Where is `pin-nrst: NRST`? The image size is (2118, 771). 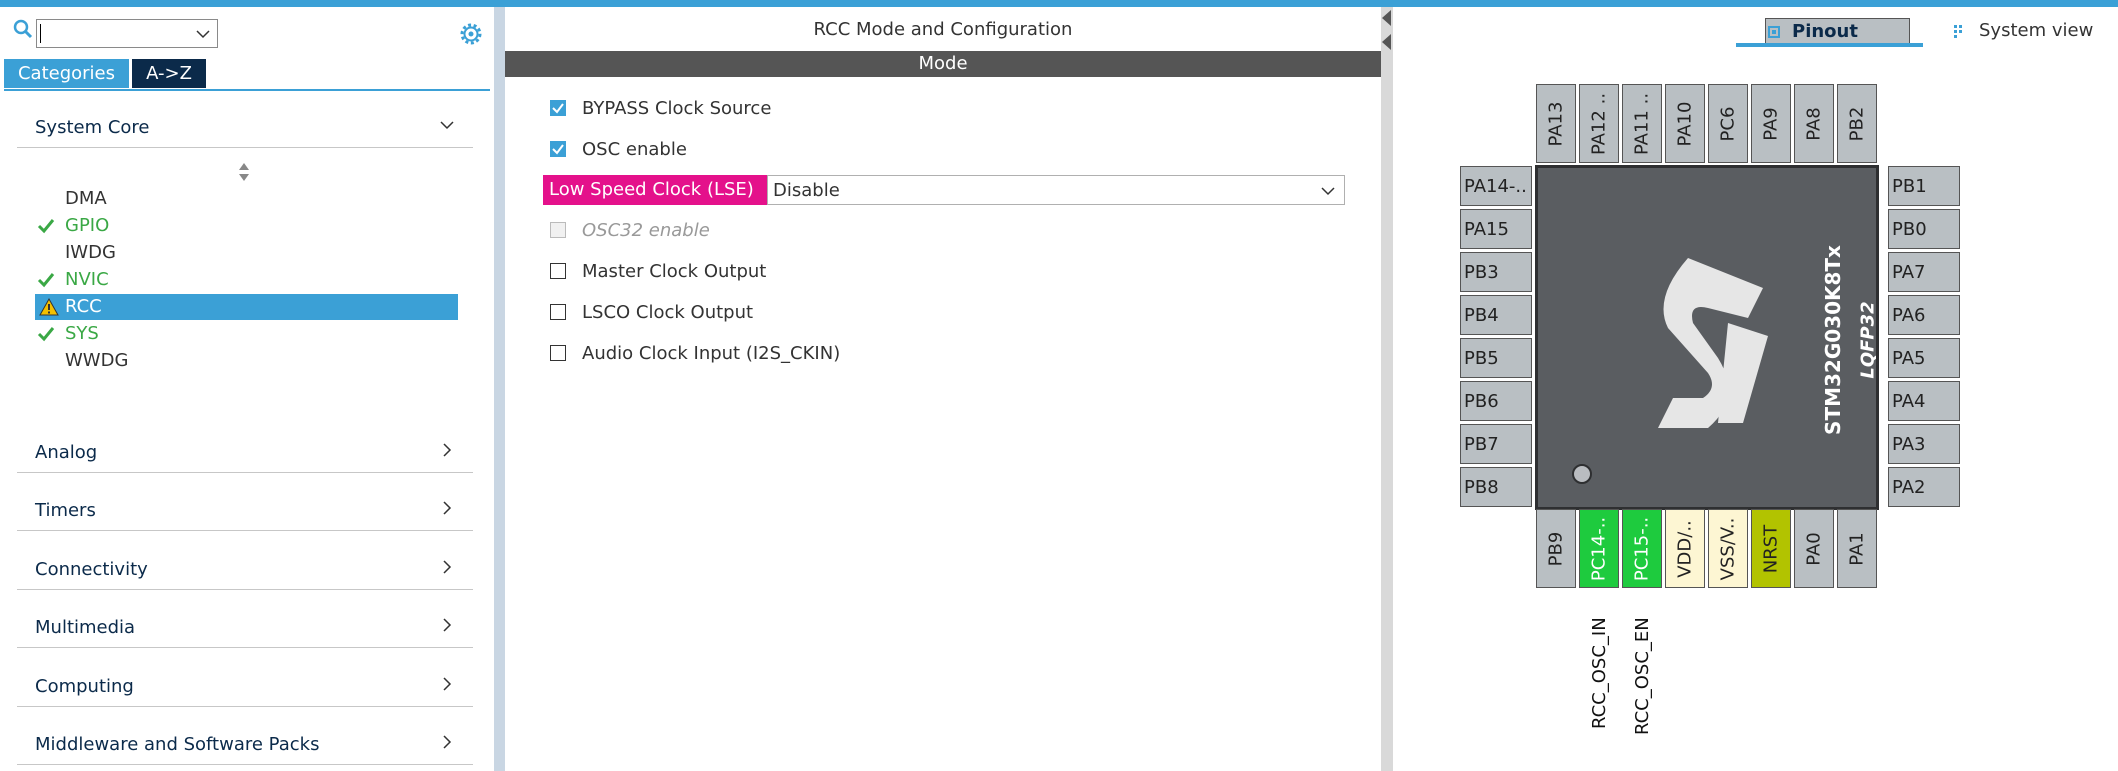 pin-nrst: NRST is located at coordinates (1771, 548).